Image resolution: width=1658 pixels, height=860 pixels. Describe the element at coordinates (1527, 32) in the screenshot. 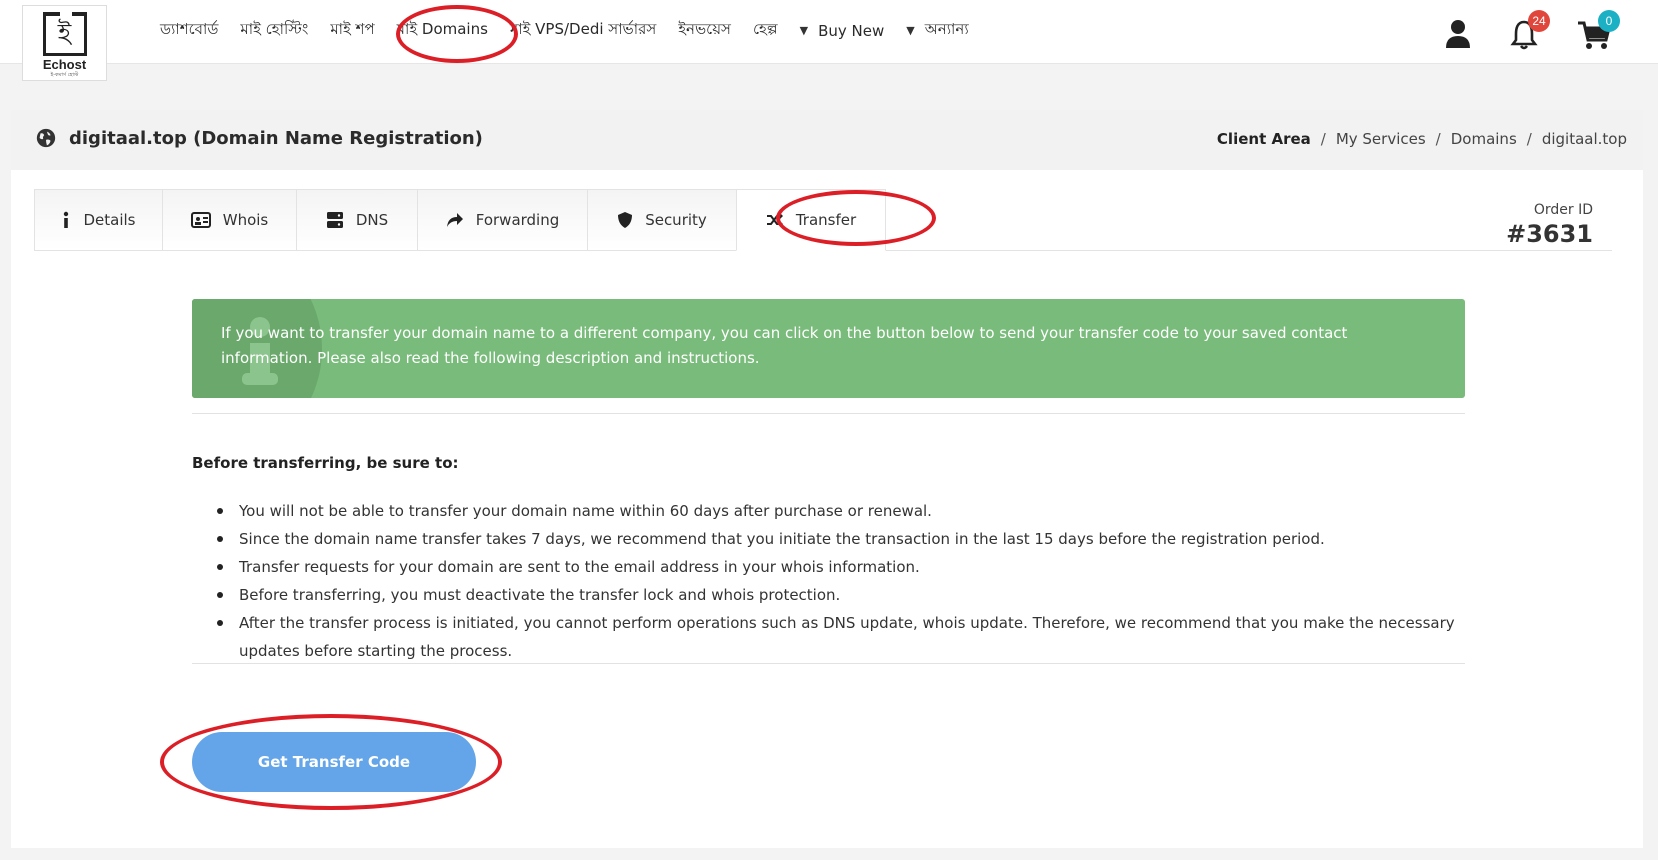

I see `bell-icon: 24` at that location.